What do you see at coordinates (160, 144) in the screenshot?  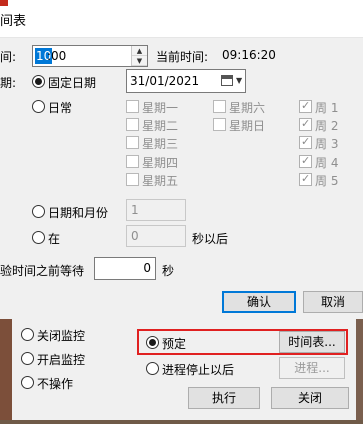 I see `label-wednesday: 星期三` at bounding box center [160, 144].